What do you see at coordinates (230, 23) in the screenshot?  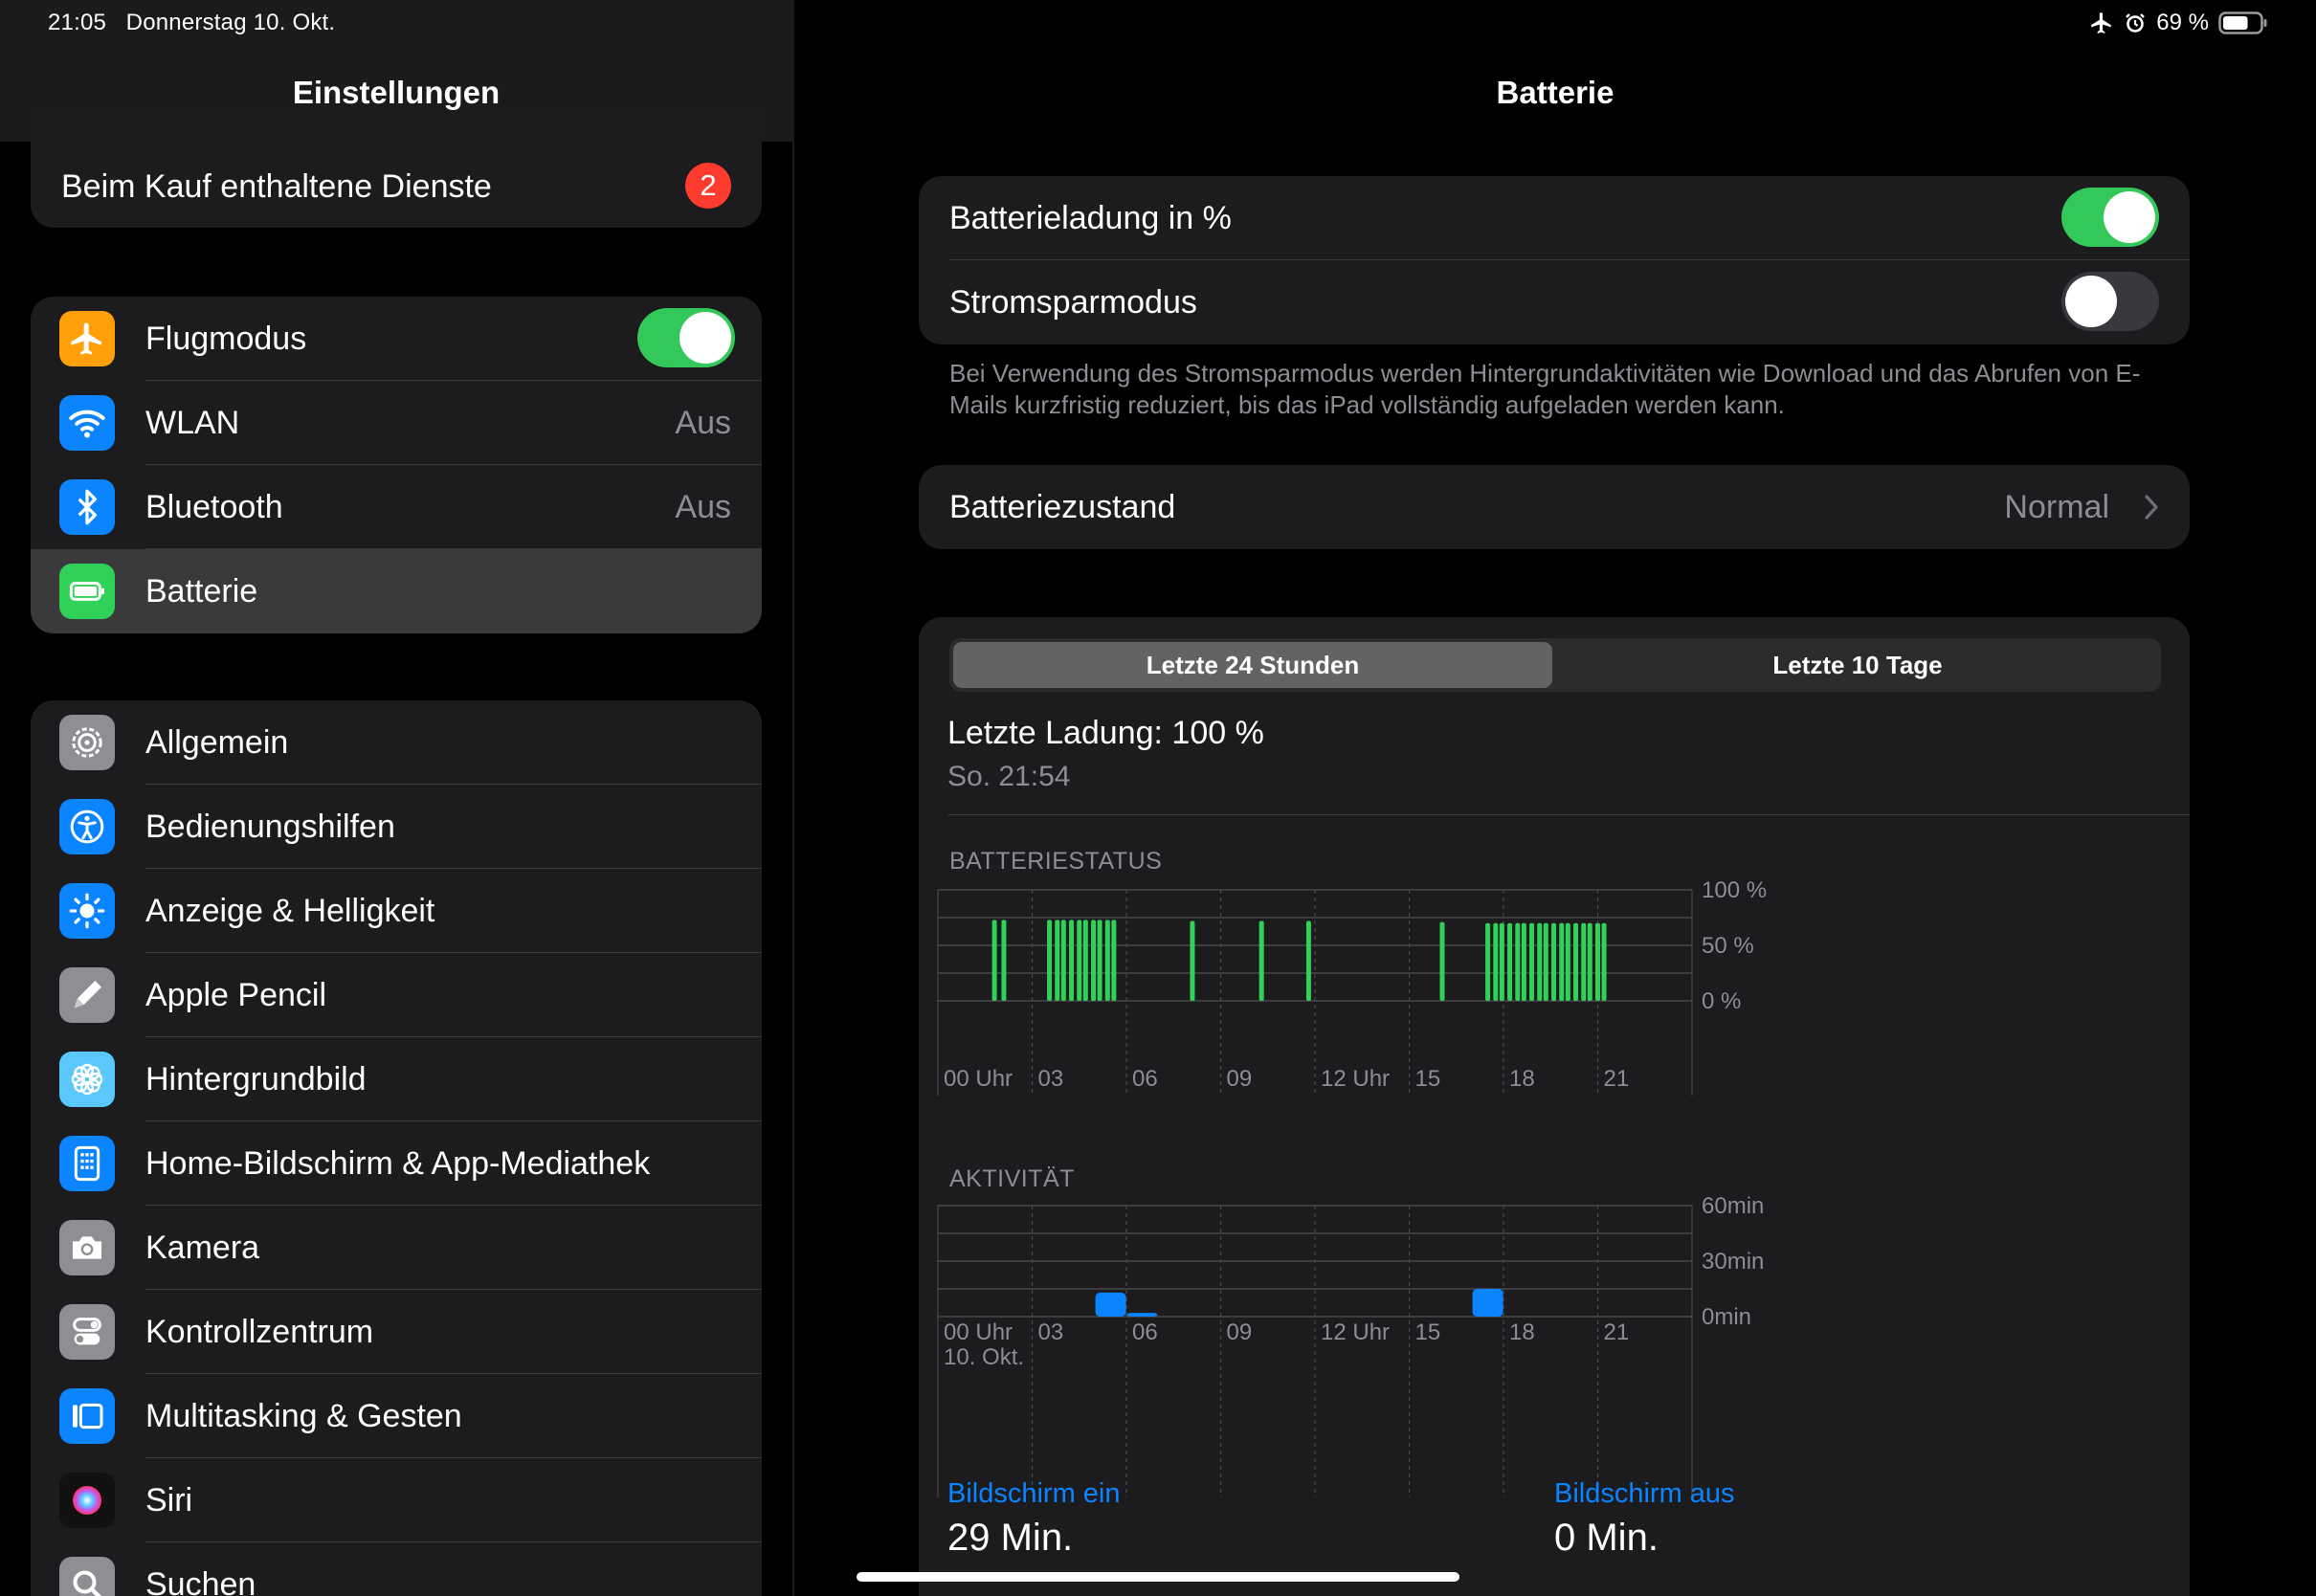 I see `status-date: Donnerstag 10. Okt.` at bounding box center [230, 23].